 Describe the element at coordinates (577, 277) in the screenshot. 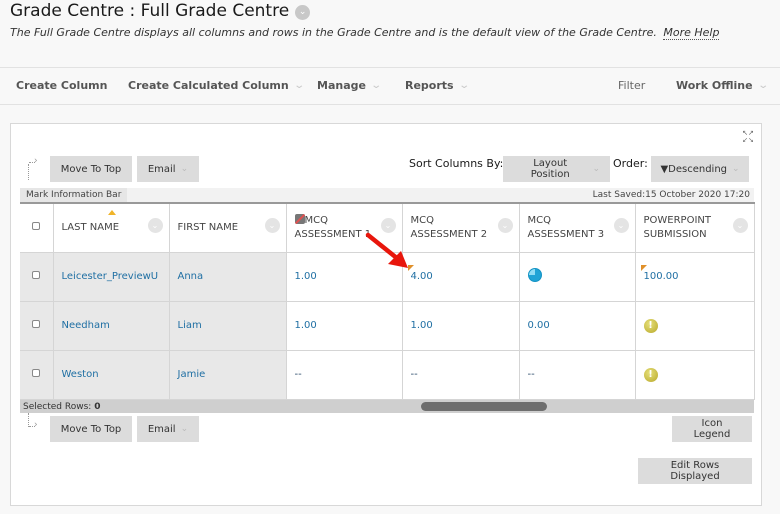

I see `grade-cell` at that location.